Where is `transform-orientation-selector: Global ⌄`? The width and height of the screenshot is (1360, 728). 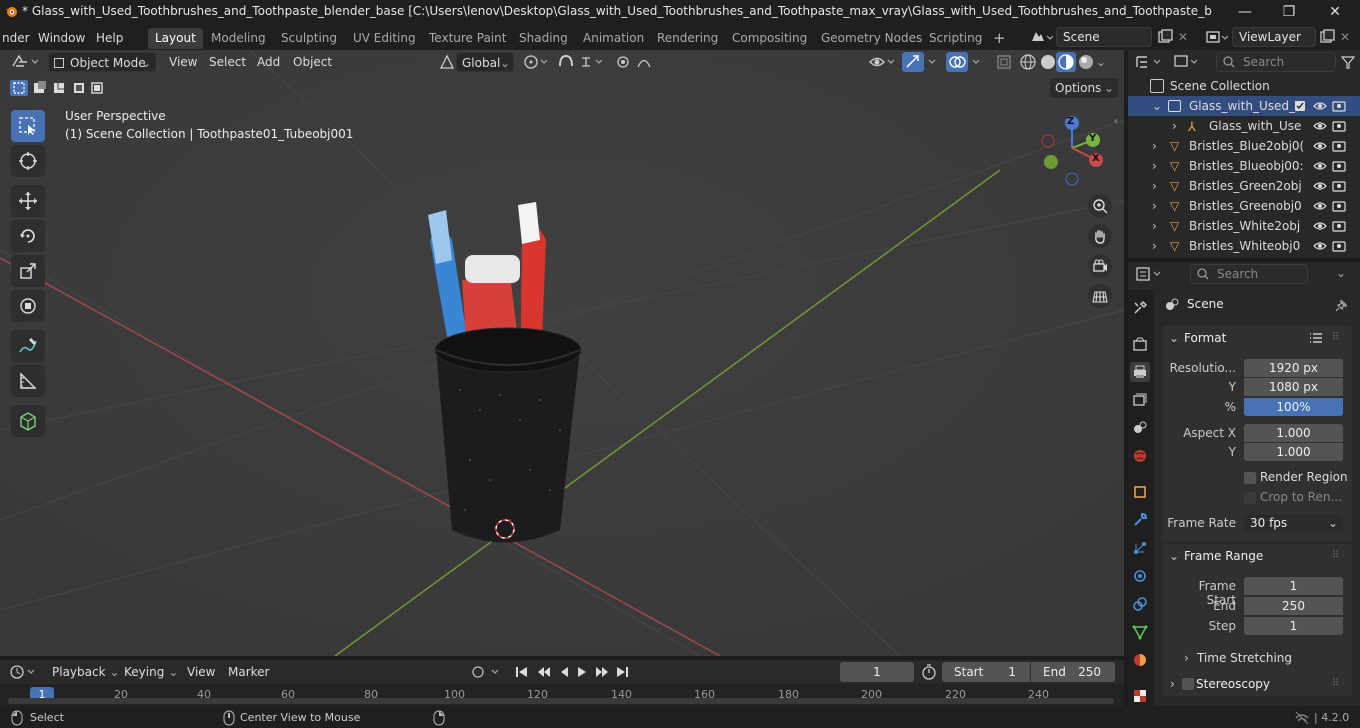 transform-orientation-selector: Global ⌄ is located at coordinates (485, 62).